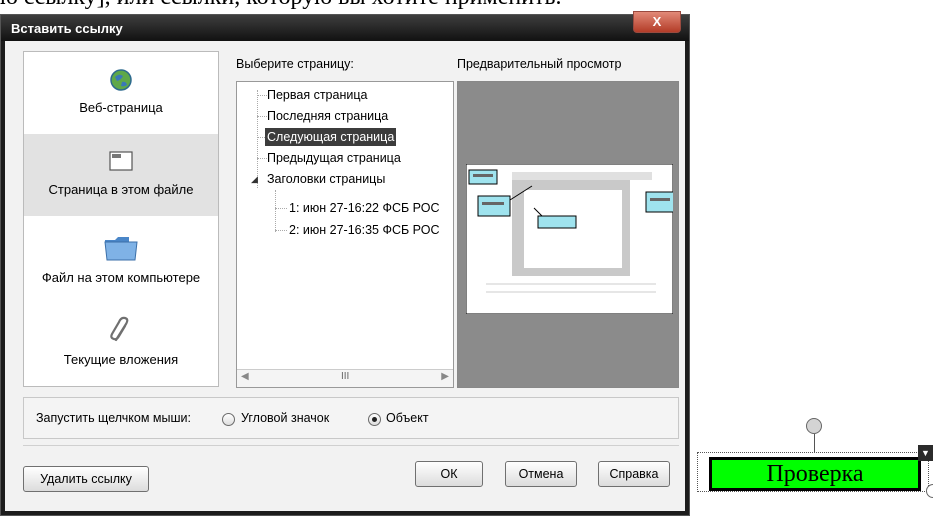 This screenshot has width=933, height=530. I want to click on tree-horizontal-scrollbar: ◀ III ▶, so click(345, 378).